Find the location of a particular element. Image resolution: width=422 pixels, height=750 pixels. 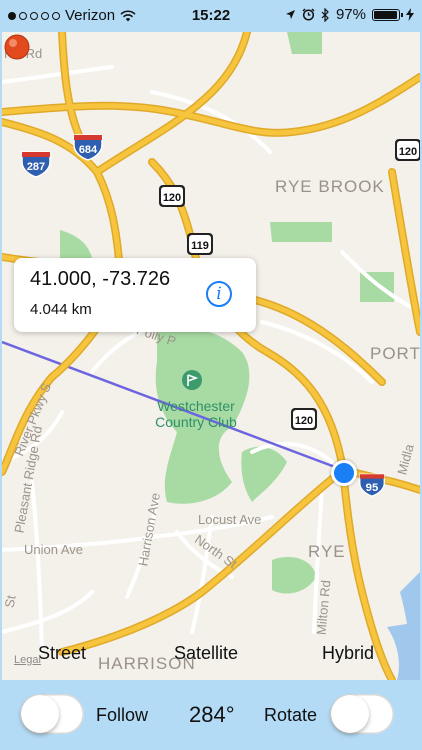

place-label-rye: RYE is located at coordinates (327, 551).